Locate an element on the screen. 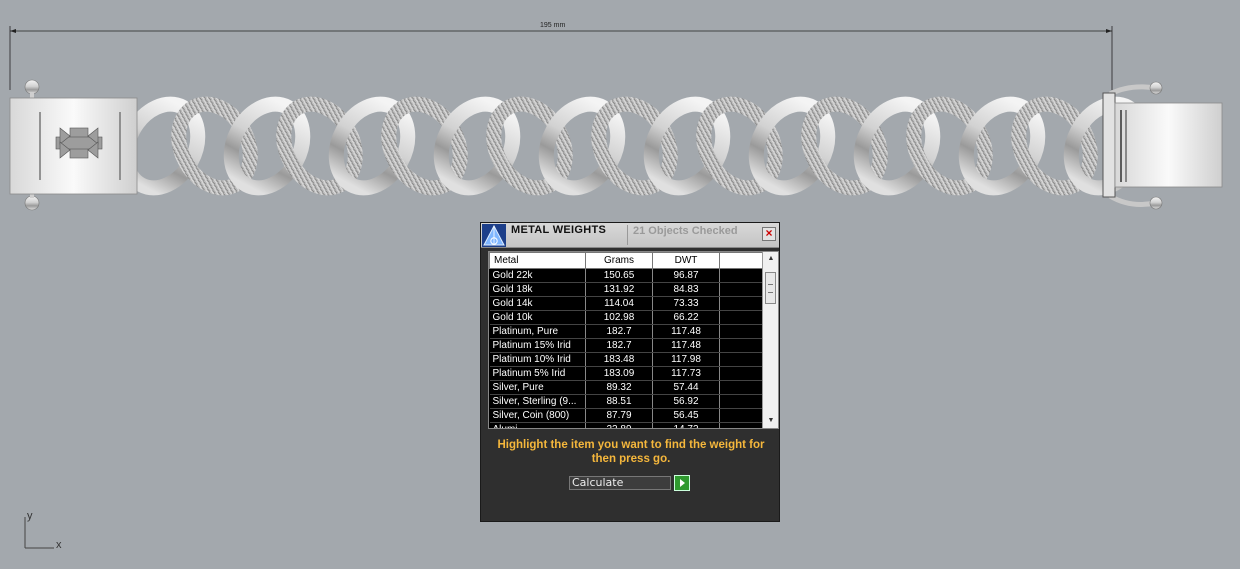 This screenshot has width=1240, height=569. metal-cell: Gold 18k is located at coordinates (537, 289).